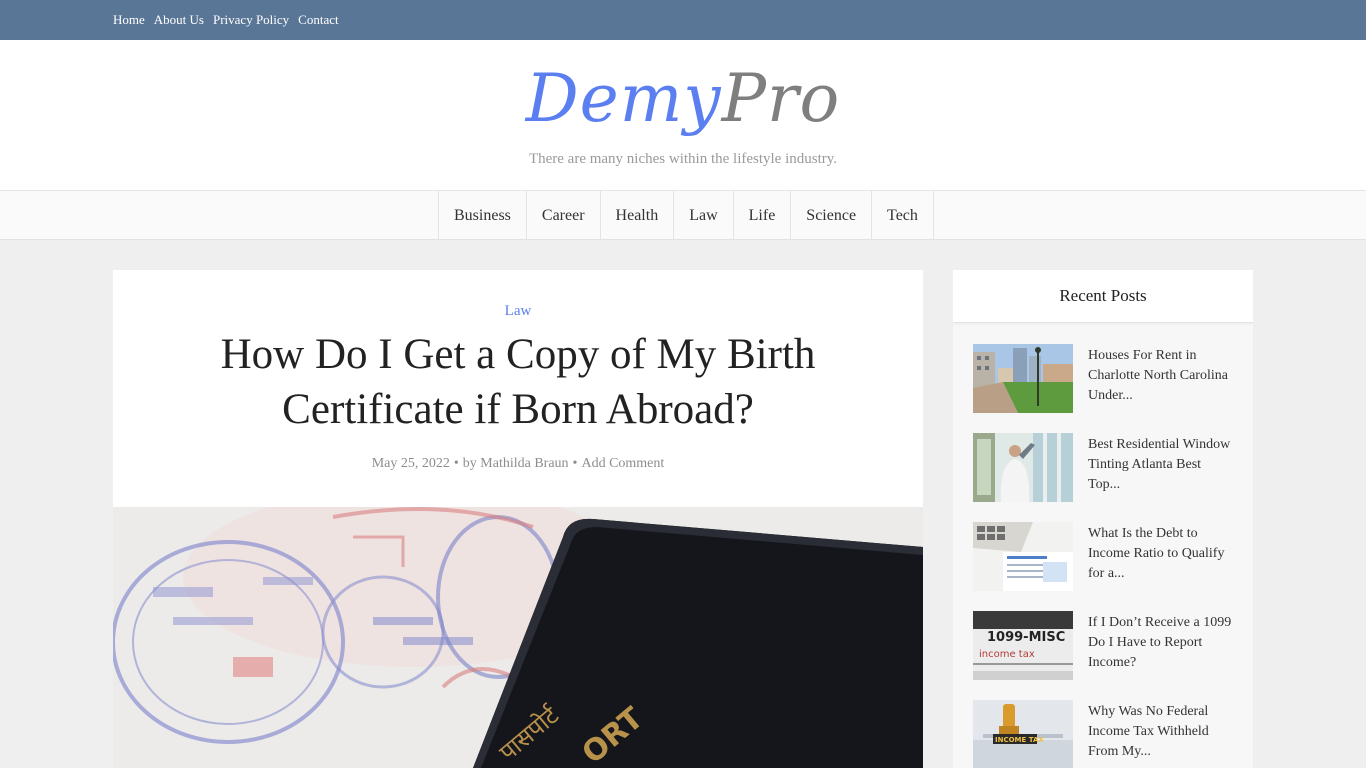 The height and width of the screenshot is (768, 1366). I want to click on top-bar: Home About Us Privacy Policy Contact, so click(683, 20).